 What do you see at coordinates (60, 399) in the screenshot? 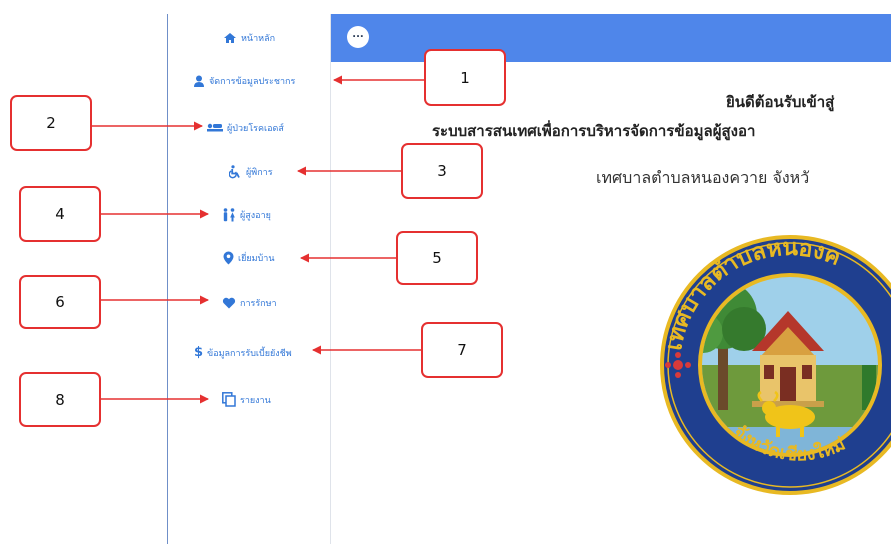
I see `callout-8: 8` at bounding box center [60, 399].